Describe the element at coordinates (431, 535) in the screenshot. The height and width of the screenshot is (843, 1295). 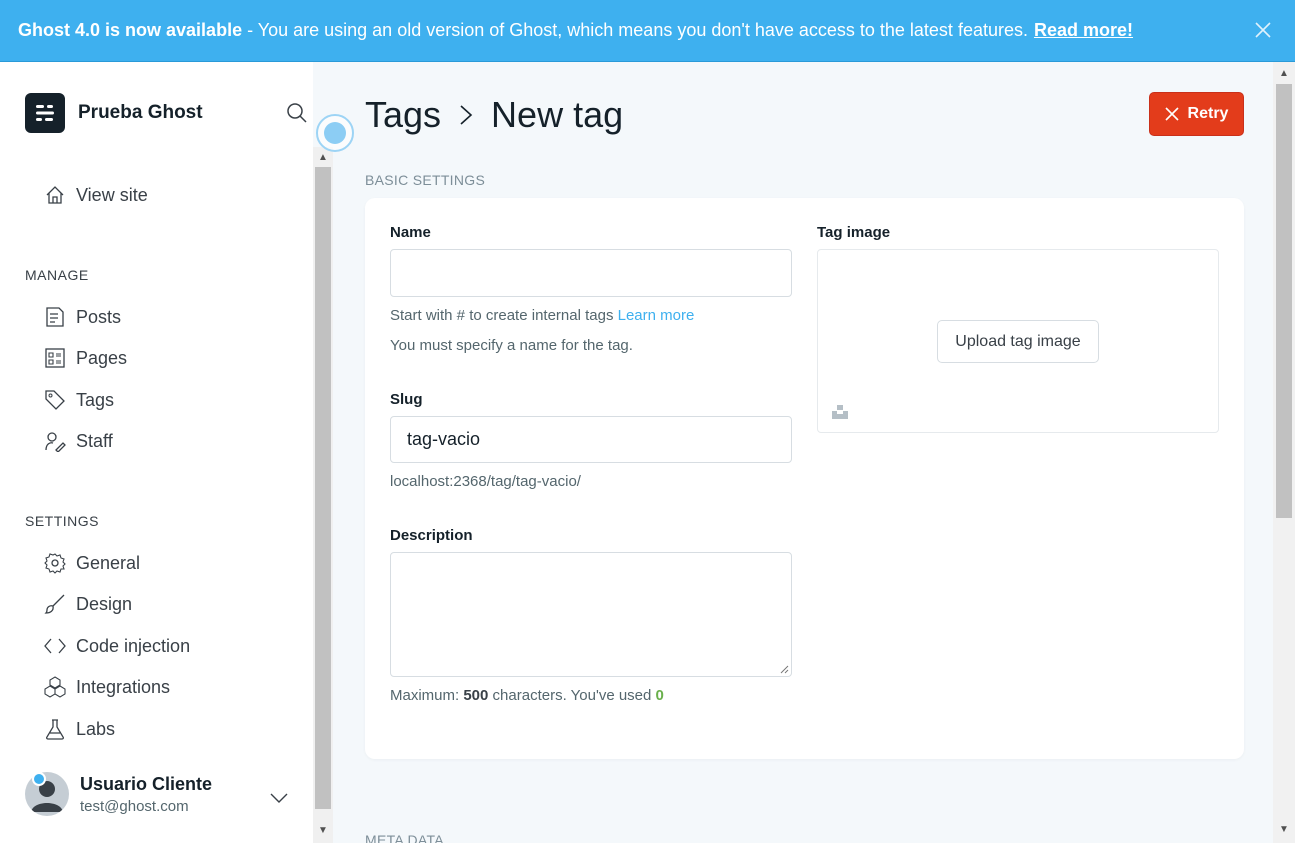
I see `description-label: Description` at that location.